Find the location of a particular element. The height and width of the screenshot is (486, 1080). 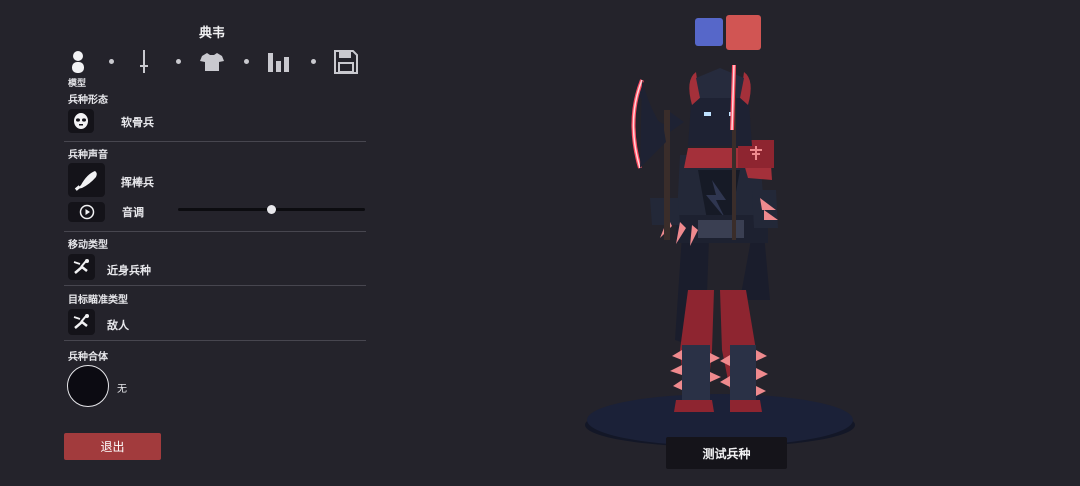

unit-name-title: 典韦 is located at coordinates (211, 33).